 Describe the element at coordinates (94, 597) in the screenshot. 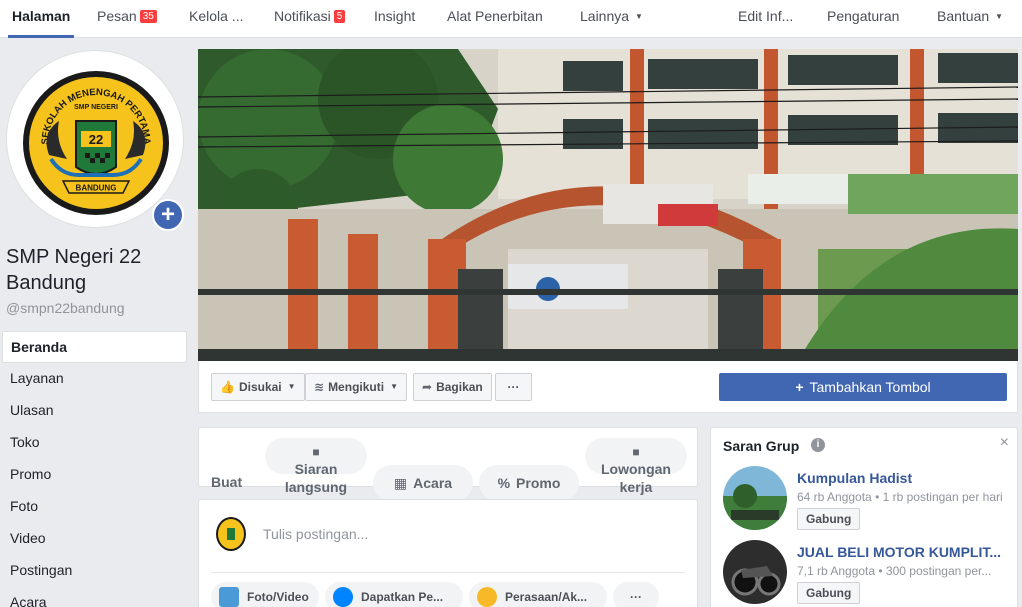

I see `nav-item-acara: Acara` at that location.